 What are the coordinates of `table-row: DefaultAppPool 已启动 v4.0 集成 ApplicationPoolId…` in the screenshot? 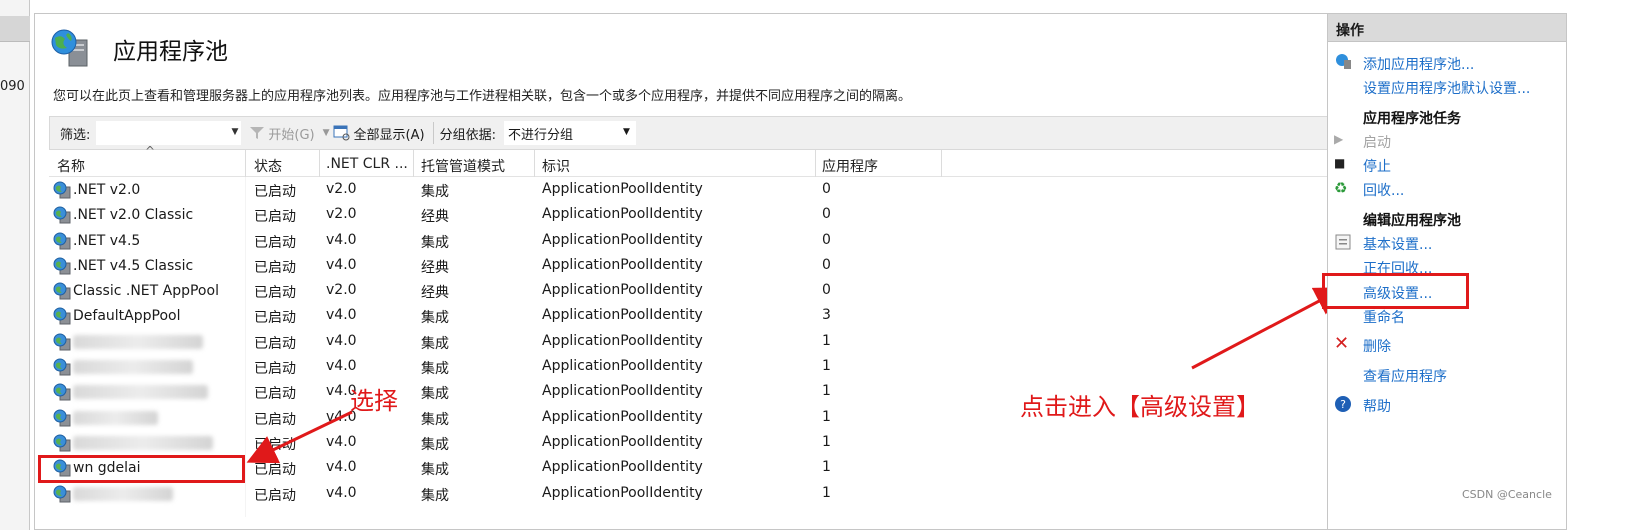 It's located at (702, 315).